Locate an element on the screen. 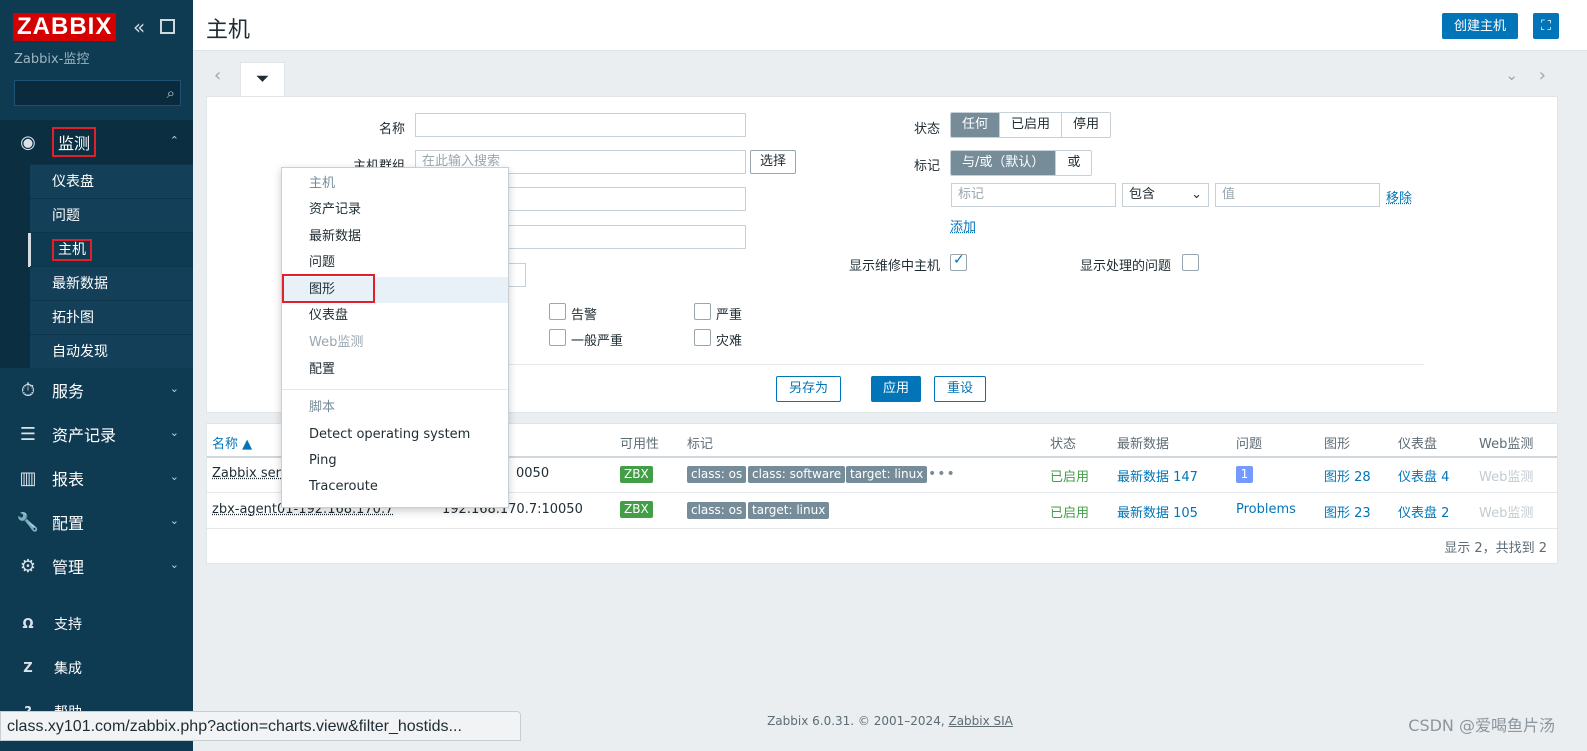 This screenshot has width=1587, height=751. filter-tabs: ‹ ⏷ ⌄ › is located at coordinates (882, 78).